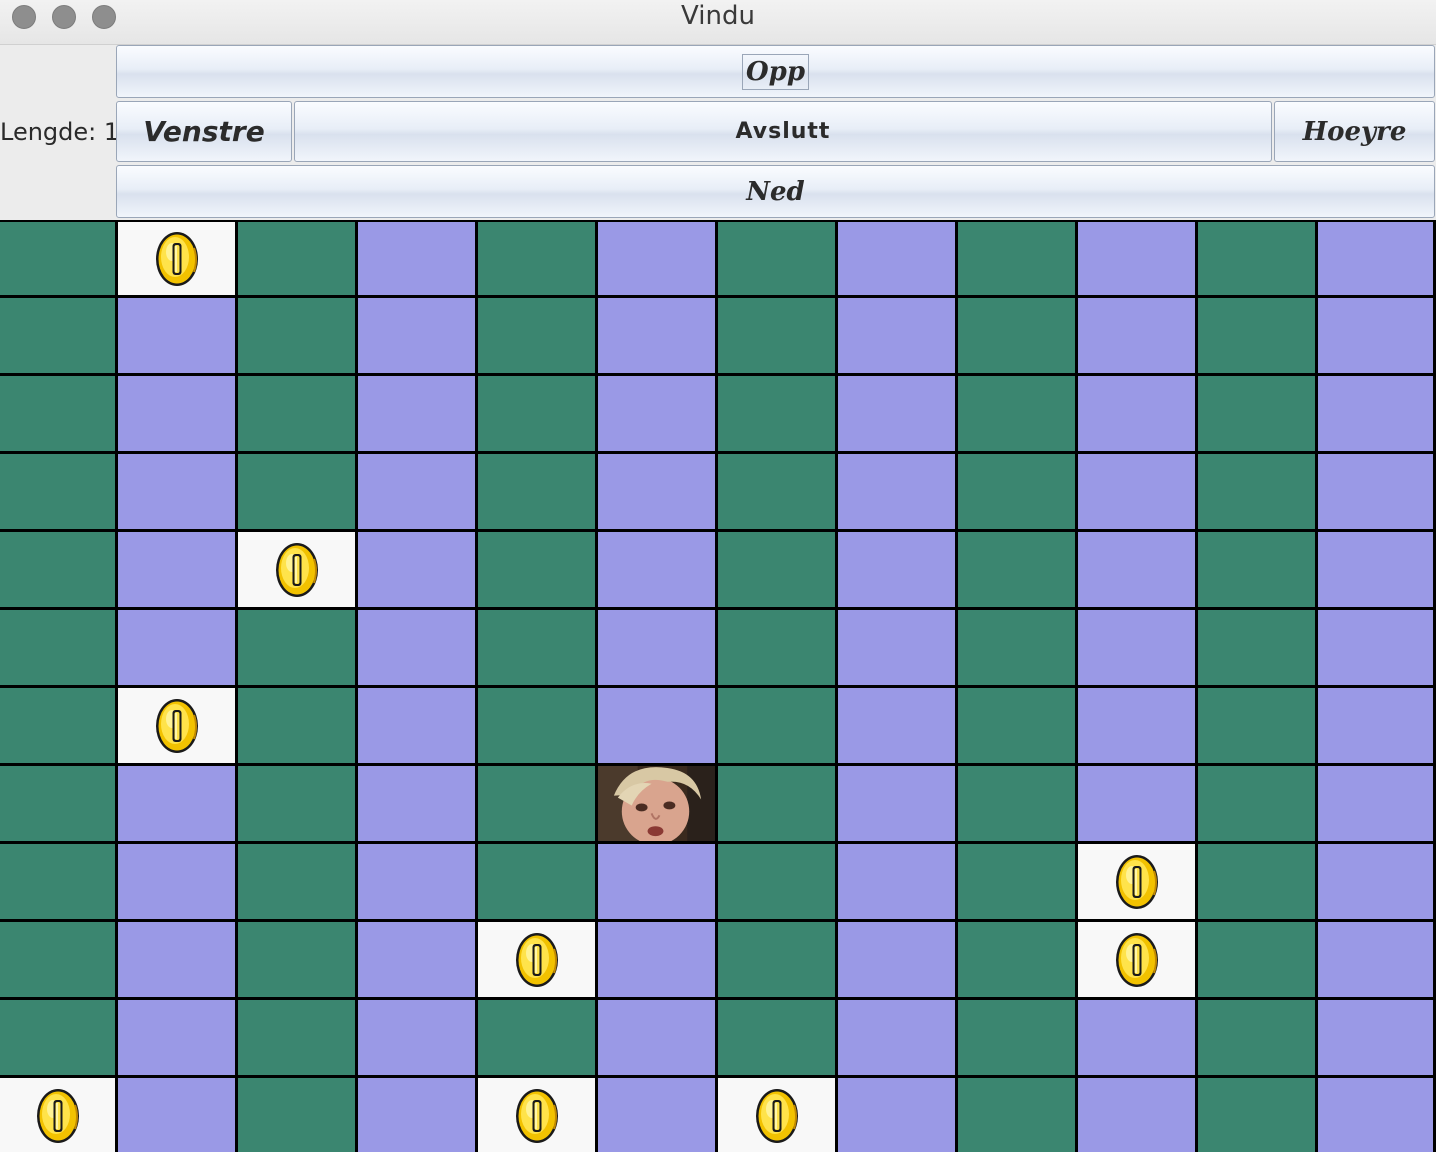 This screenshot has height=1152, width=1436. What do you see at coordinates (775, 191) in the screenshot?
I see `down-button: Ned` at bounding box center [775, 191].